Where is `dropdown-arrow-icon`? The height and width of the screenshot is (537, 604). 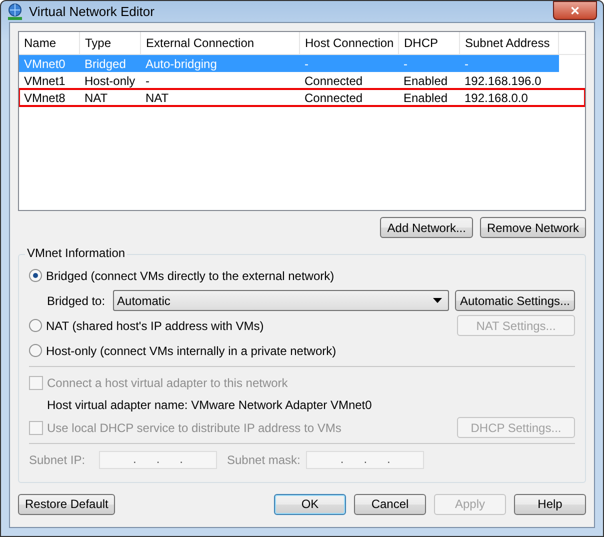 dropdown-arrow-icon is located at coordinates (437, 300).